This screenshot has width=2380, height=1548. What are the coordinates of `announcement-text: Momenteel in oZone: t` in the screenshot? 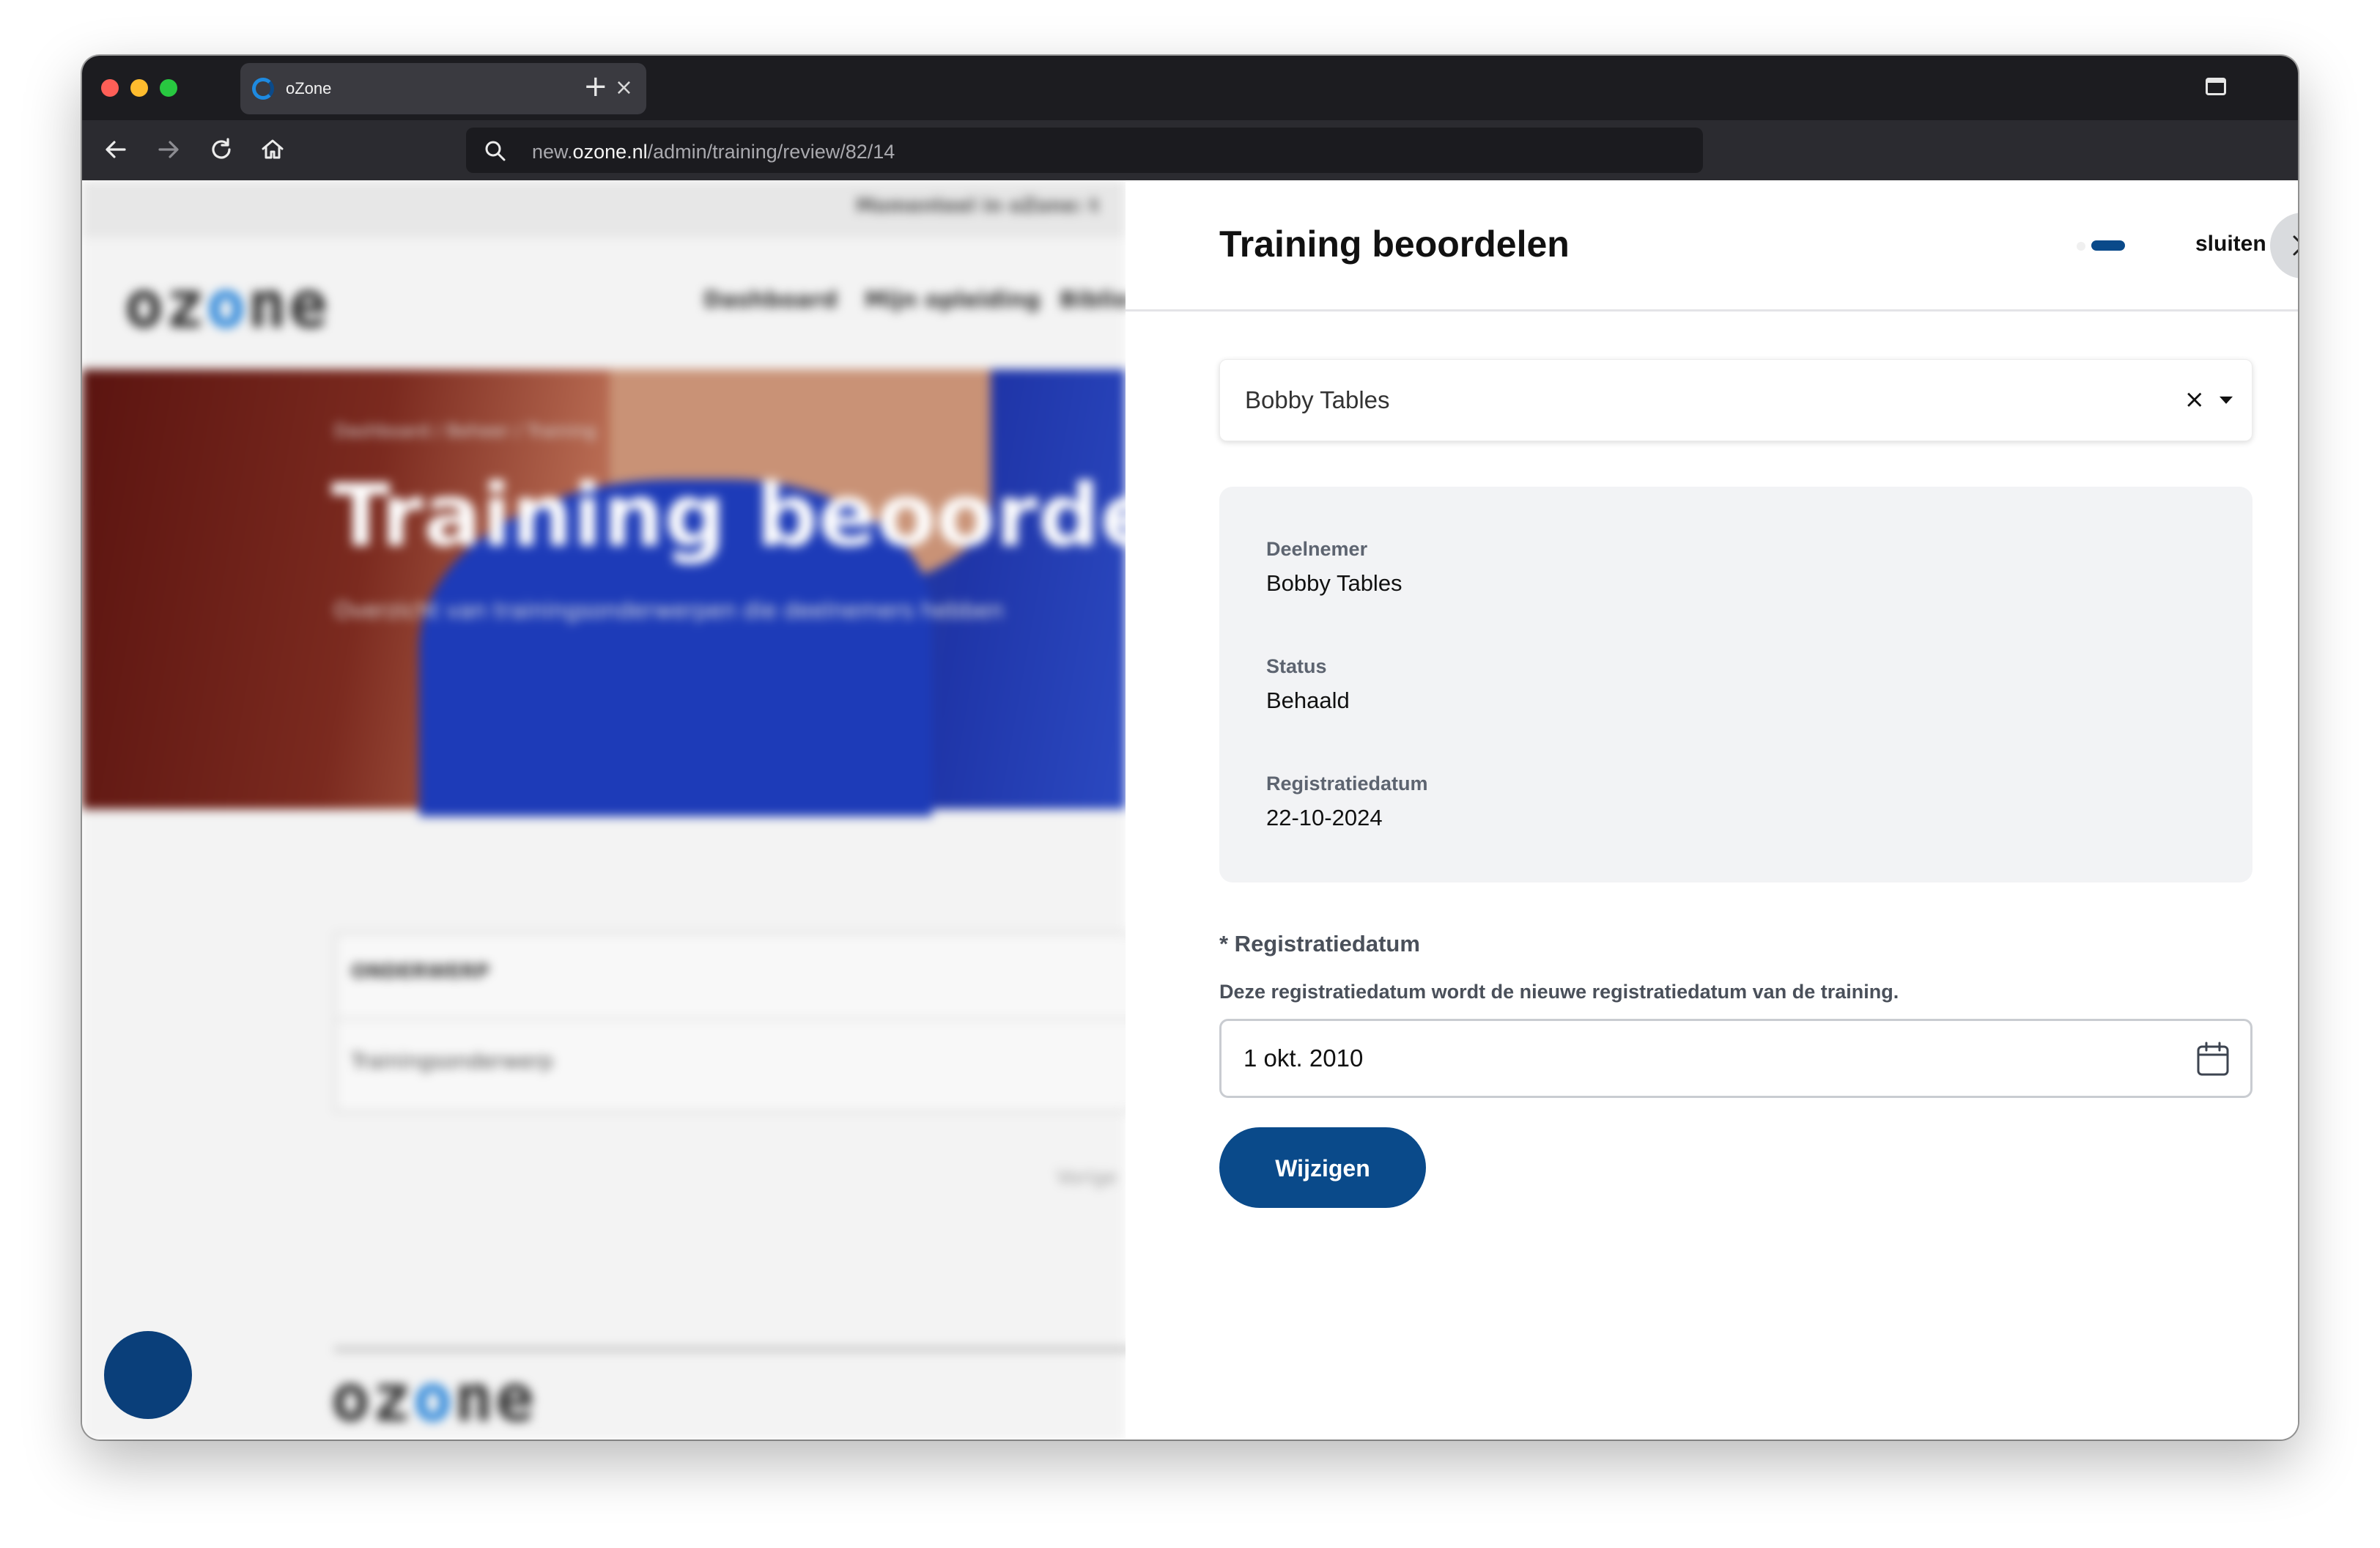 It's located at (977, 206).